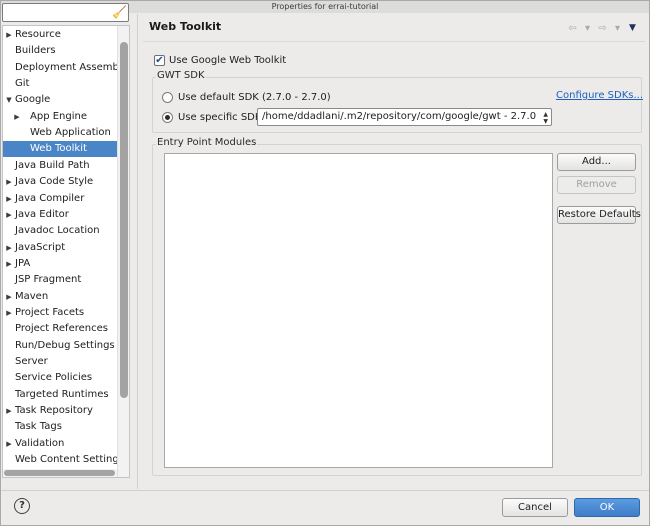 The image size is (650, 526). I want to click on tree-item: ▶ Project Facets, so click(61, 313).